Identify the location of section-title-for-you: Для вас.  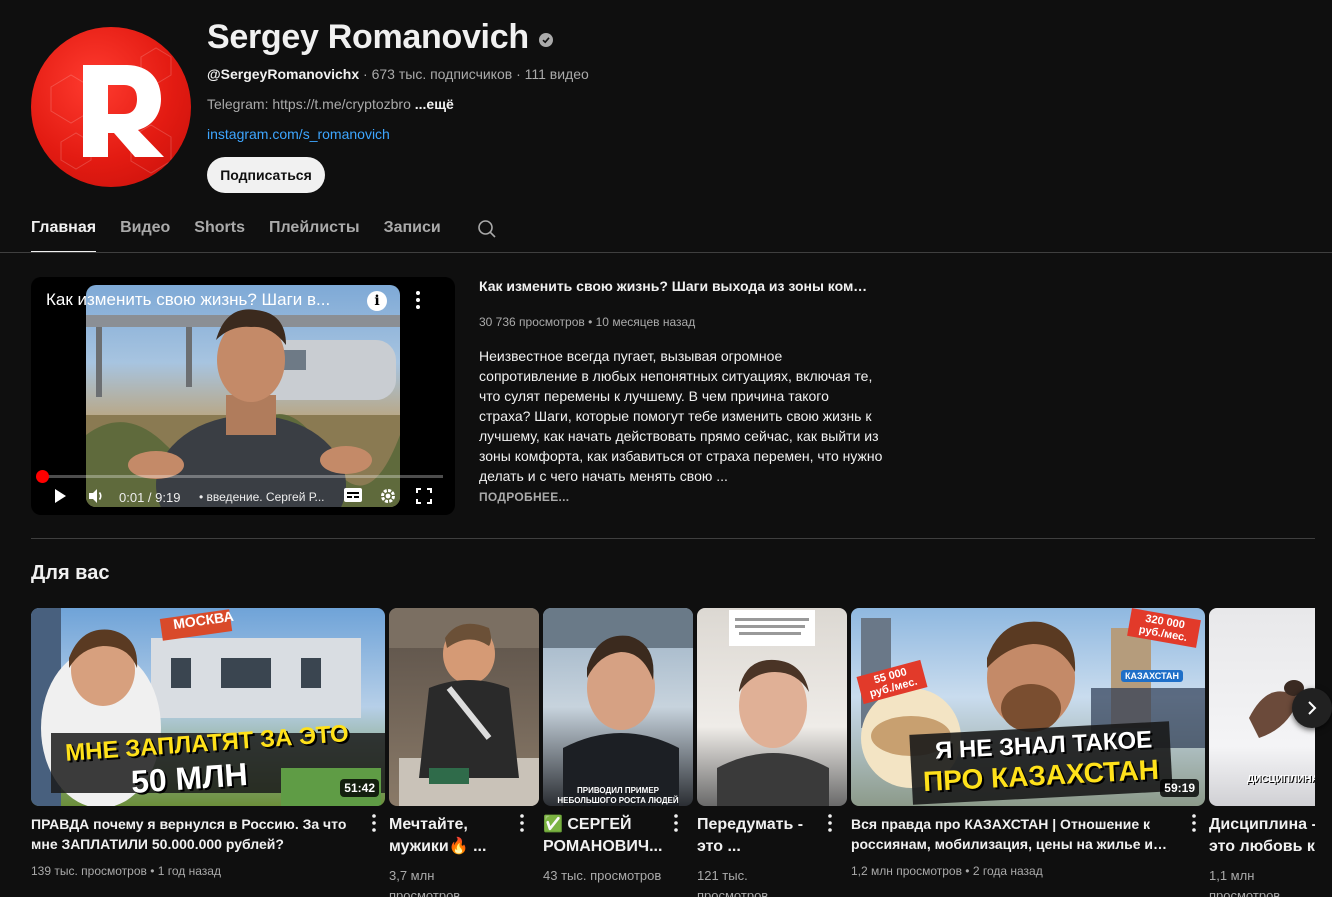
(70, 573).